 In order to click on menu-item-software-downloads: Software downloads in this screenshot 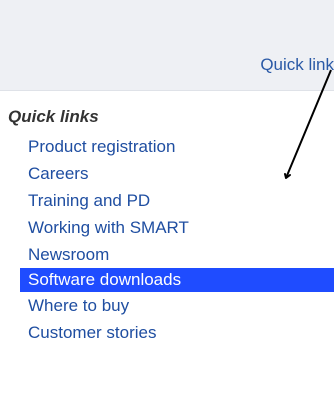, I will do `click(177, 280)`.